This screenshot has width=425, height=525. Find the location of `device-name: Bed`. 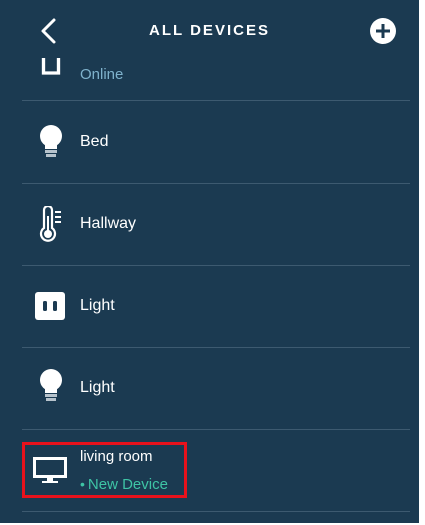

device-name: Bed is located at coordinates (94, 141).